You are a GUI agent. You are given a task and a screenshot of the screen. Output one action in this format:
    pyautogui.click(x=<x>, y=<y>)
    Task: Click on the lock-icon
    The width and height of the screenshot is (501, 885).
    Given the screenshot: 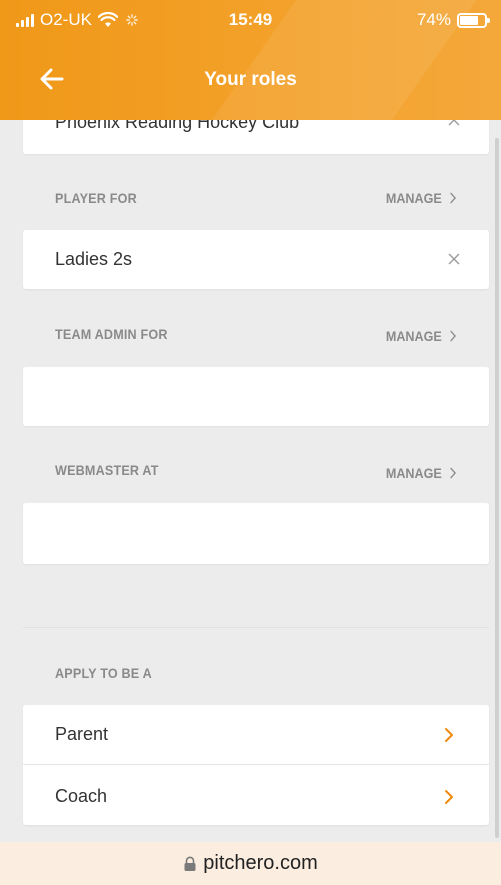 What is the action you would take?
    pyautogui.click(x=190, y=863)
    